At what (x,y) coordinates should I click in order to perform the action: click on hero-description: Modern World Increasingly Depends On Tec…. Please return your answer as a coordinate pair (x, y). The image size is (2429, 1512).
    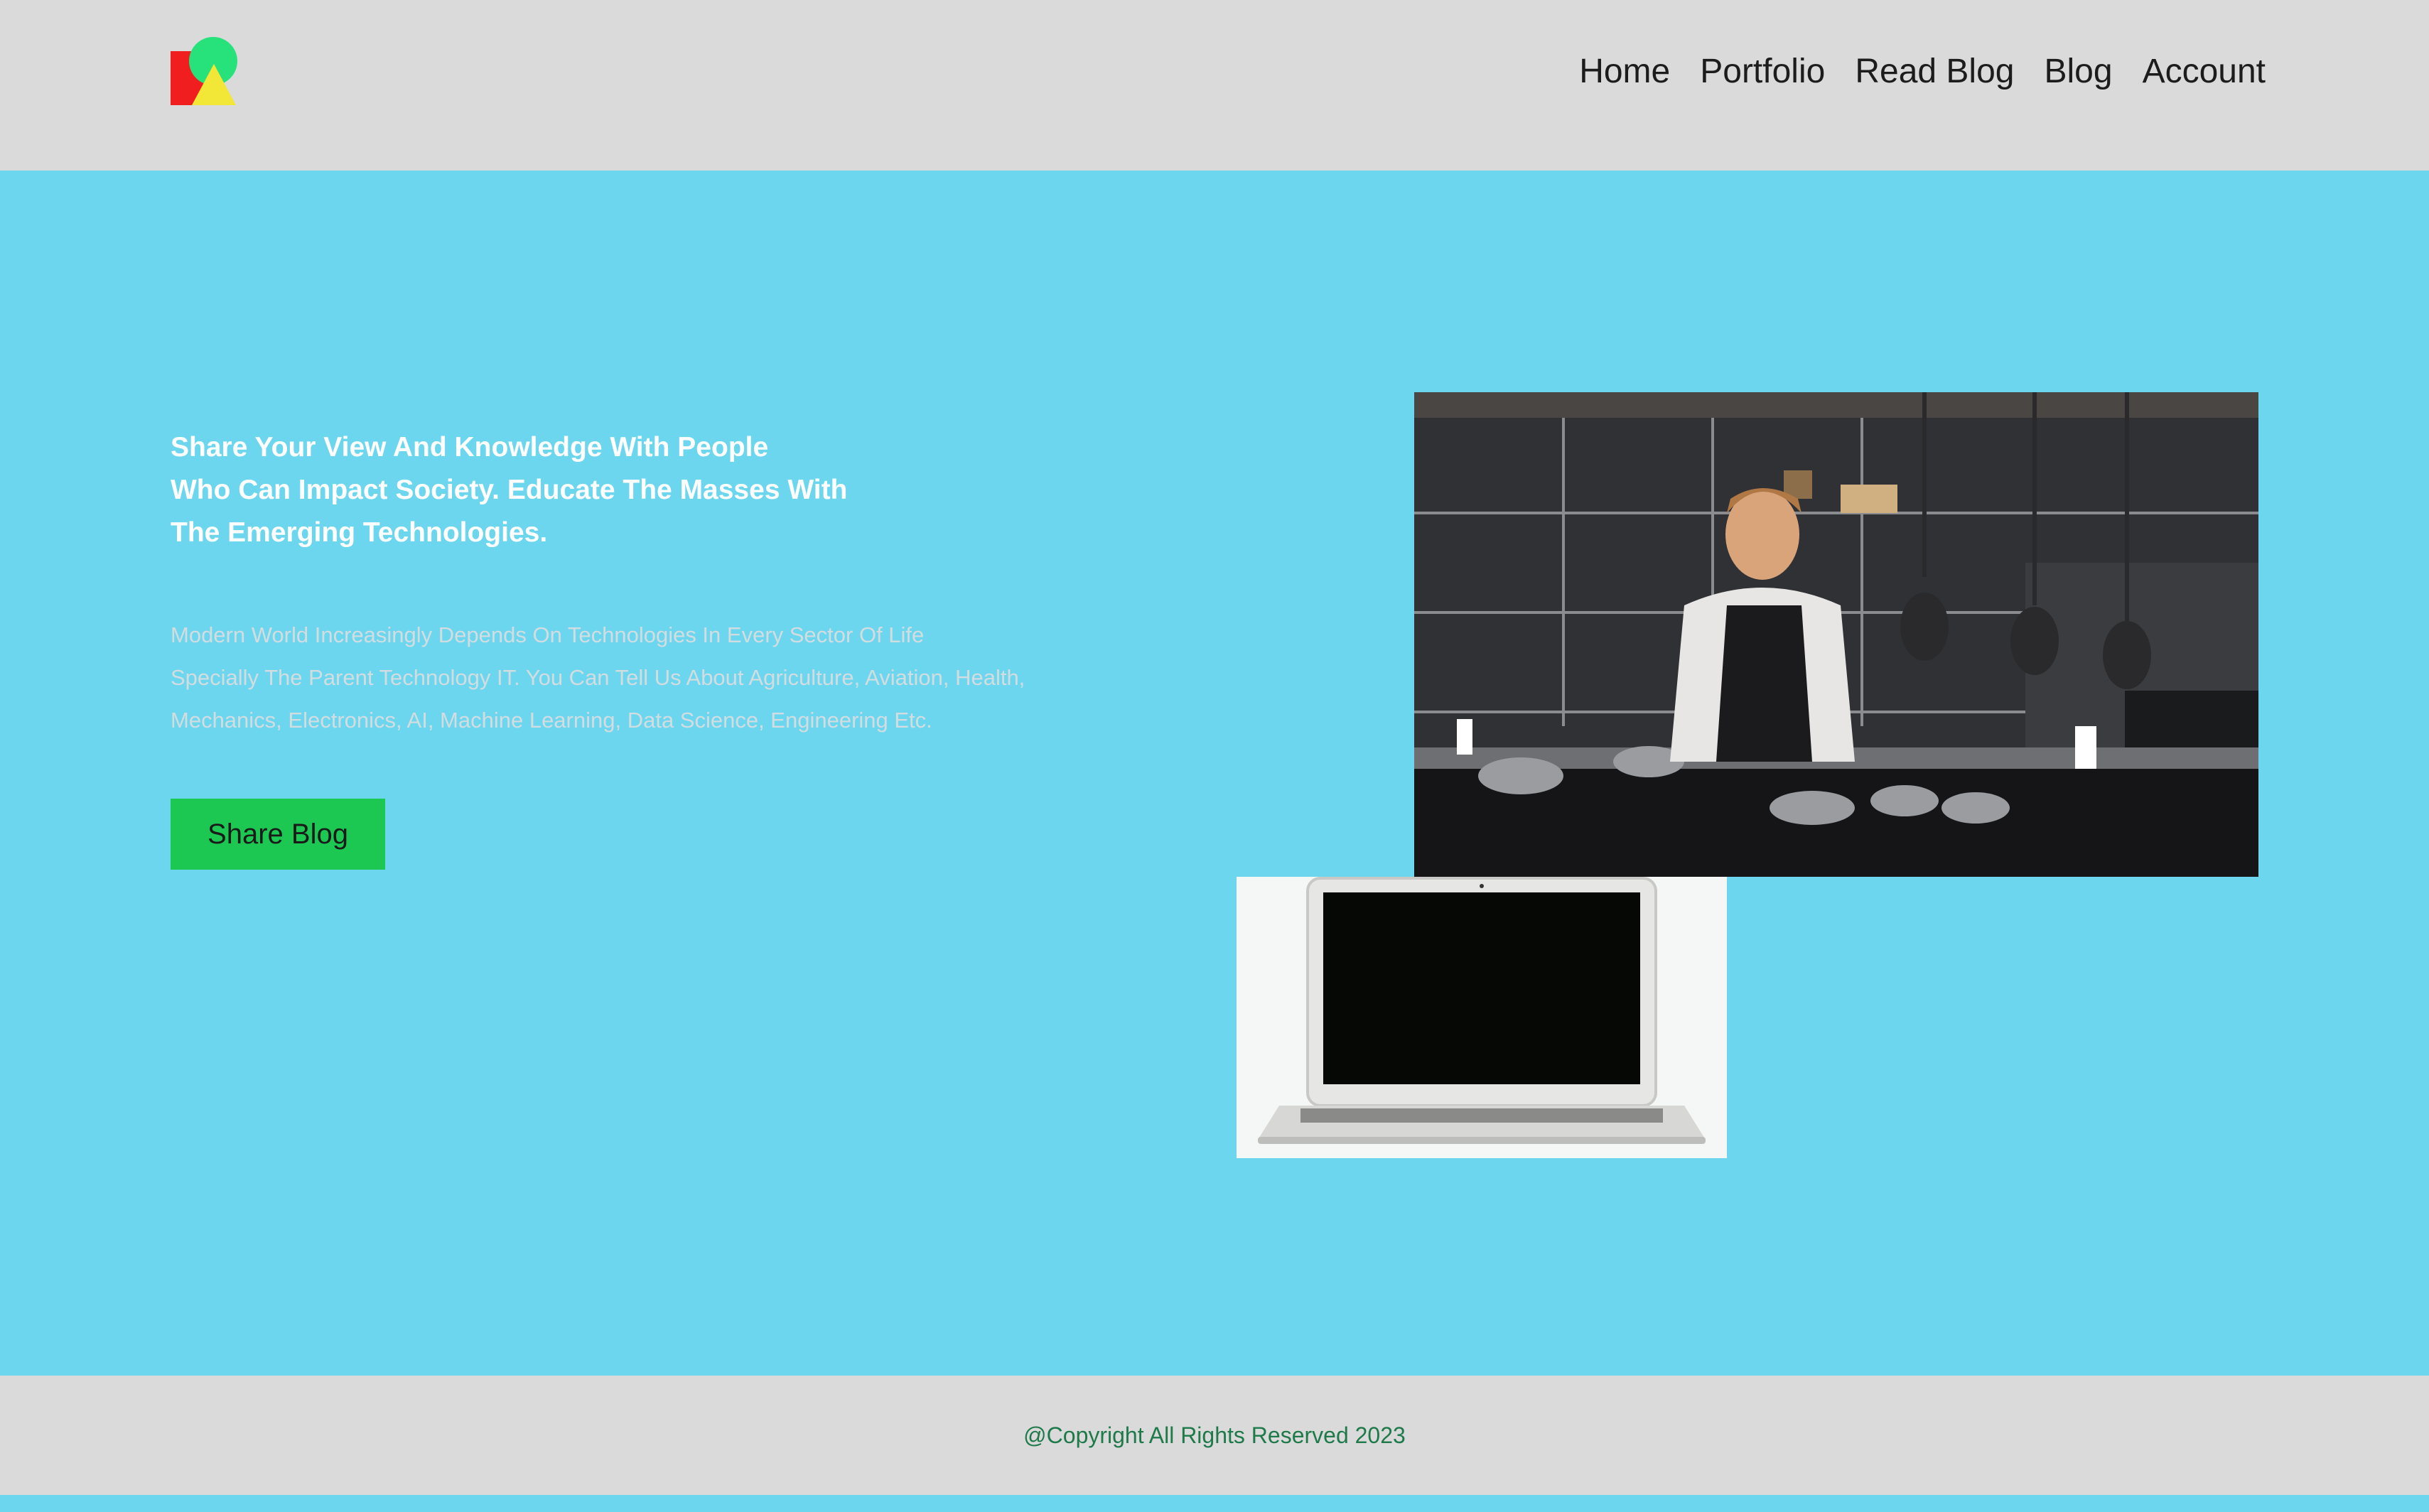
    Looking at the image, I should click on (668, 678).